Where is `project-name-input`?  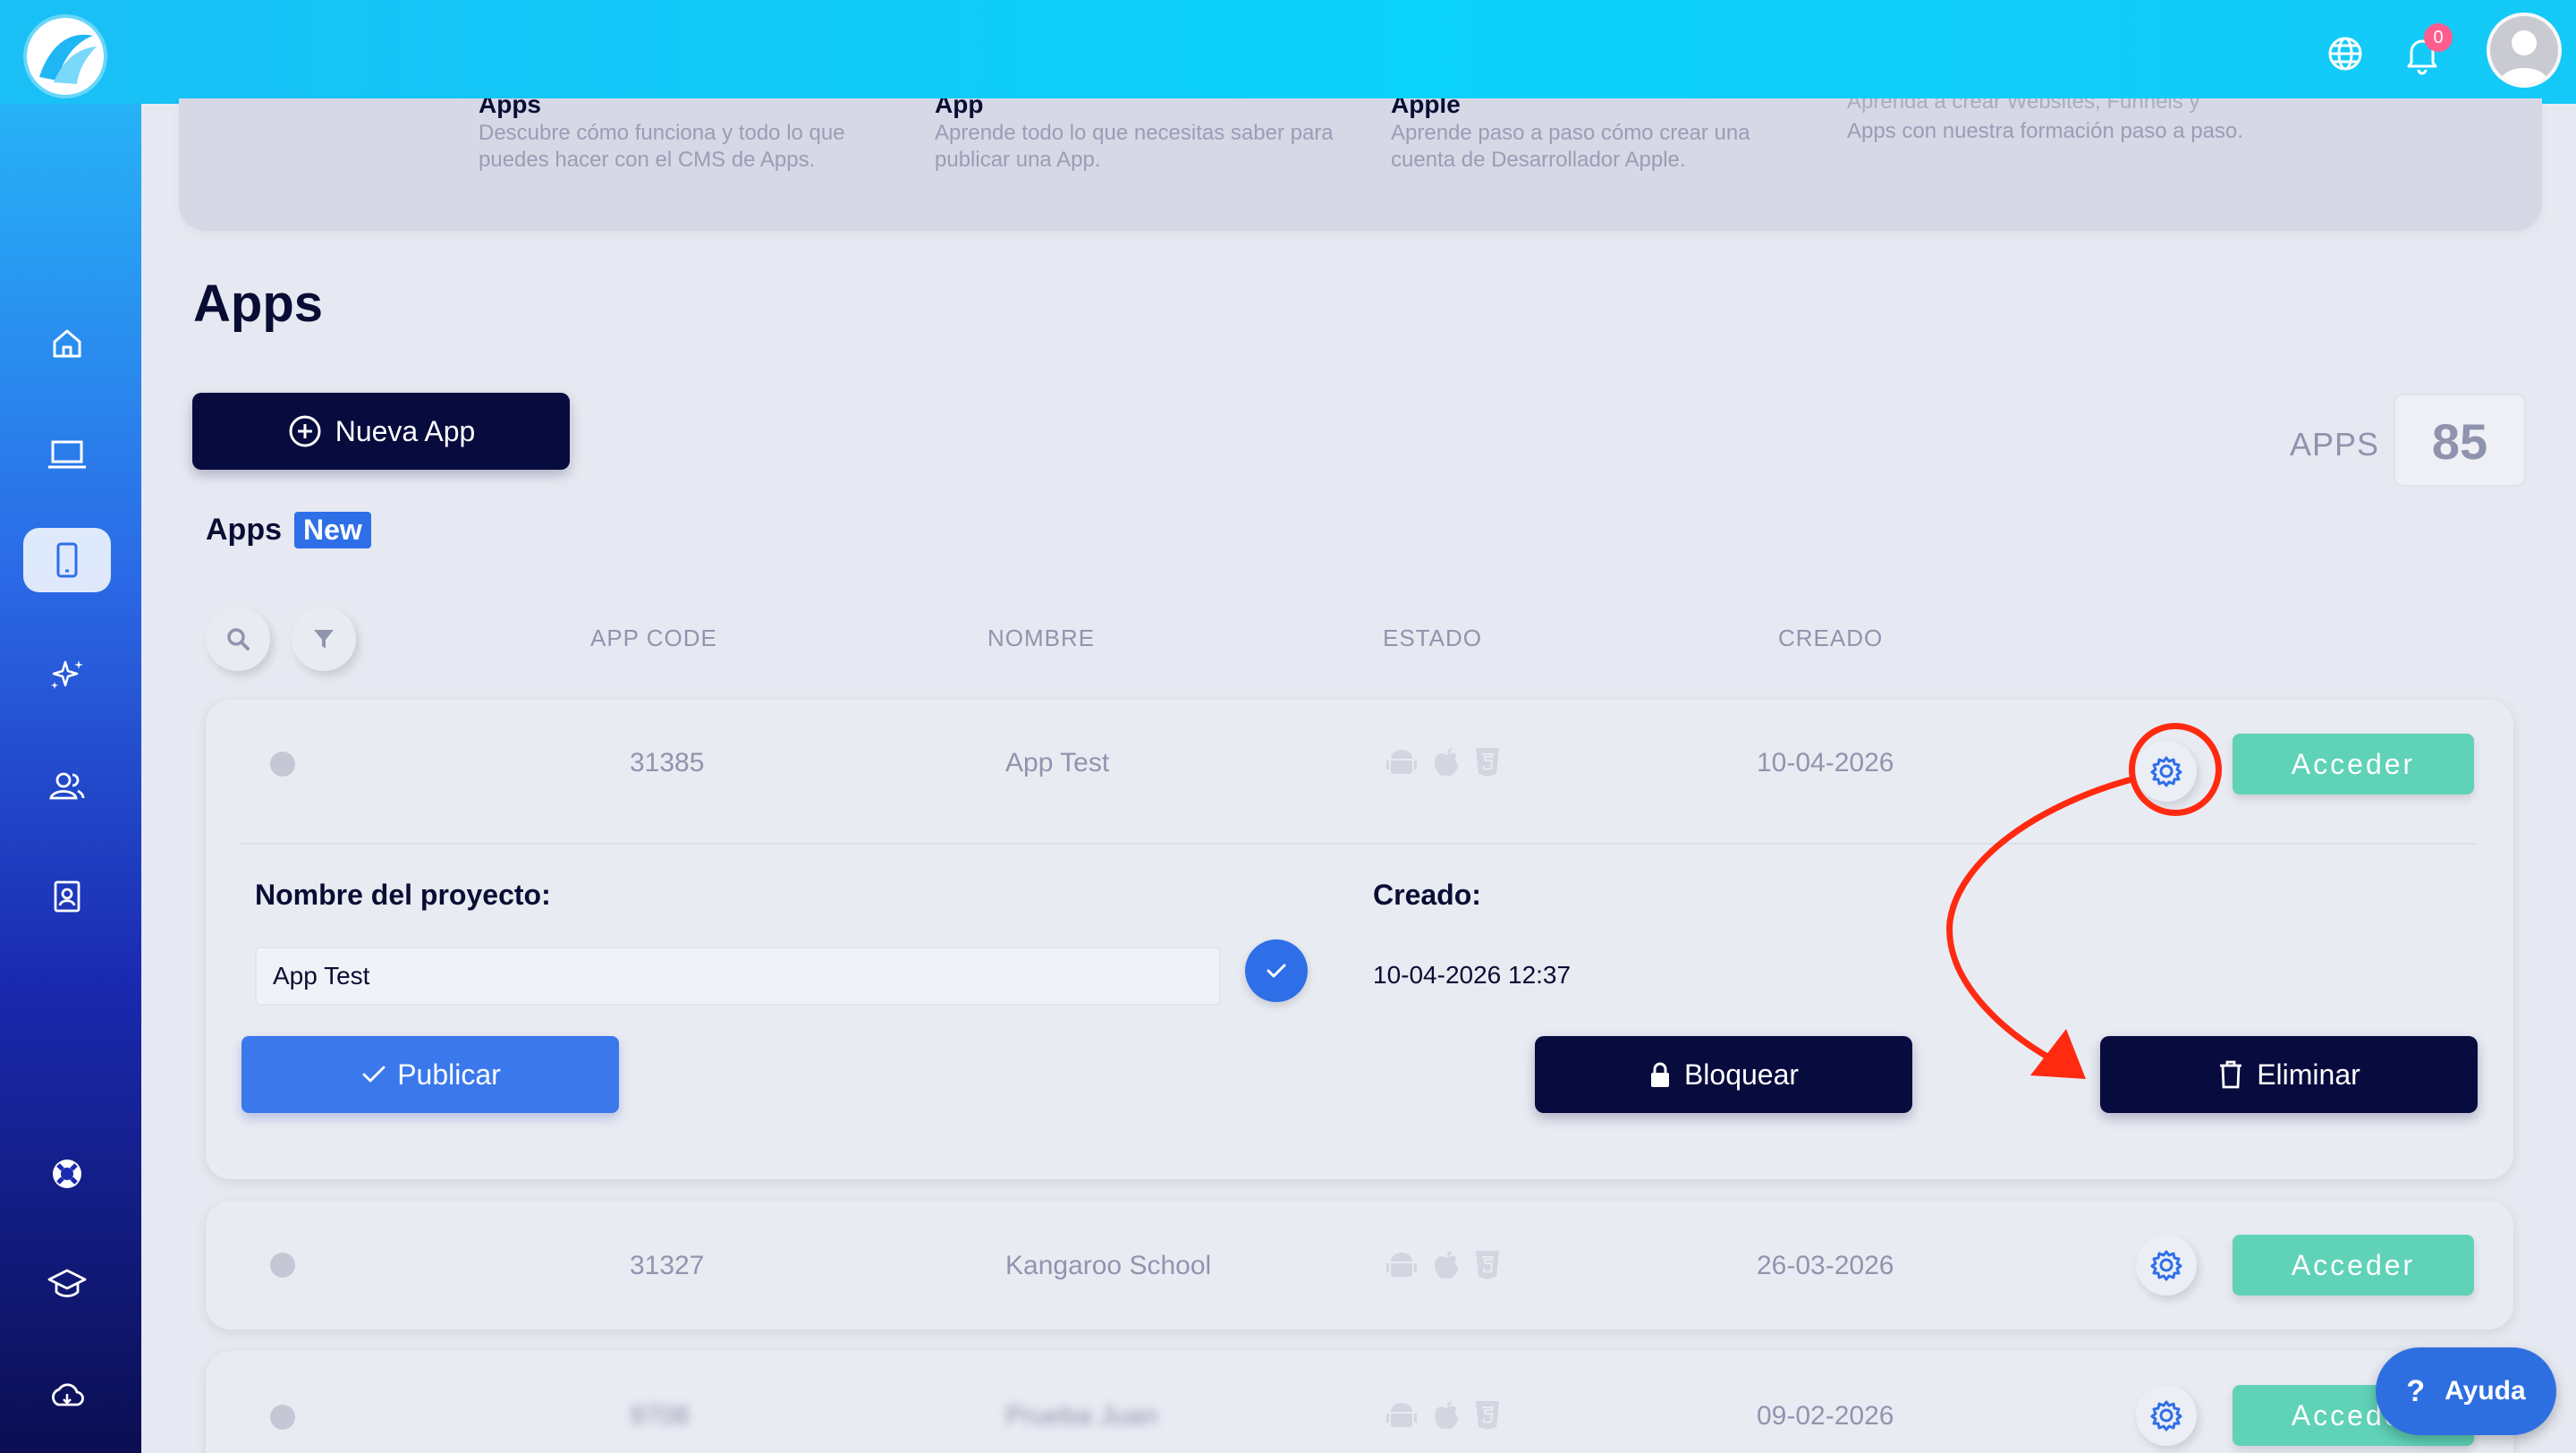
project-name-input is located at coordinates (738, 976).